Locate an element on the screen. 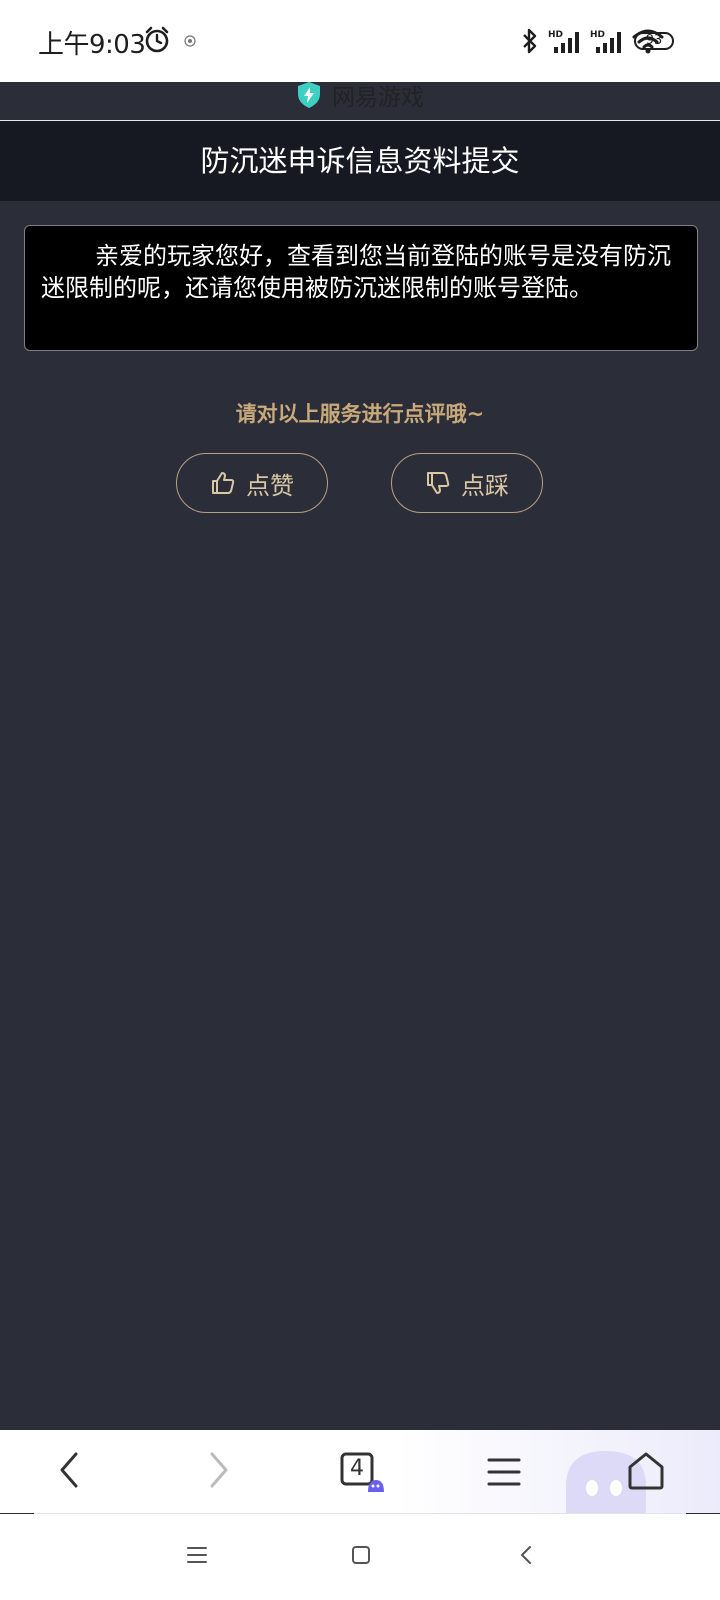 Image resolution: width=720 pixels, height=1600 pixels. system-nav-bar is located at coordinates (360, 1557).